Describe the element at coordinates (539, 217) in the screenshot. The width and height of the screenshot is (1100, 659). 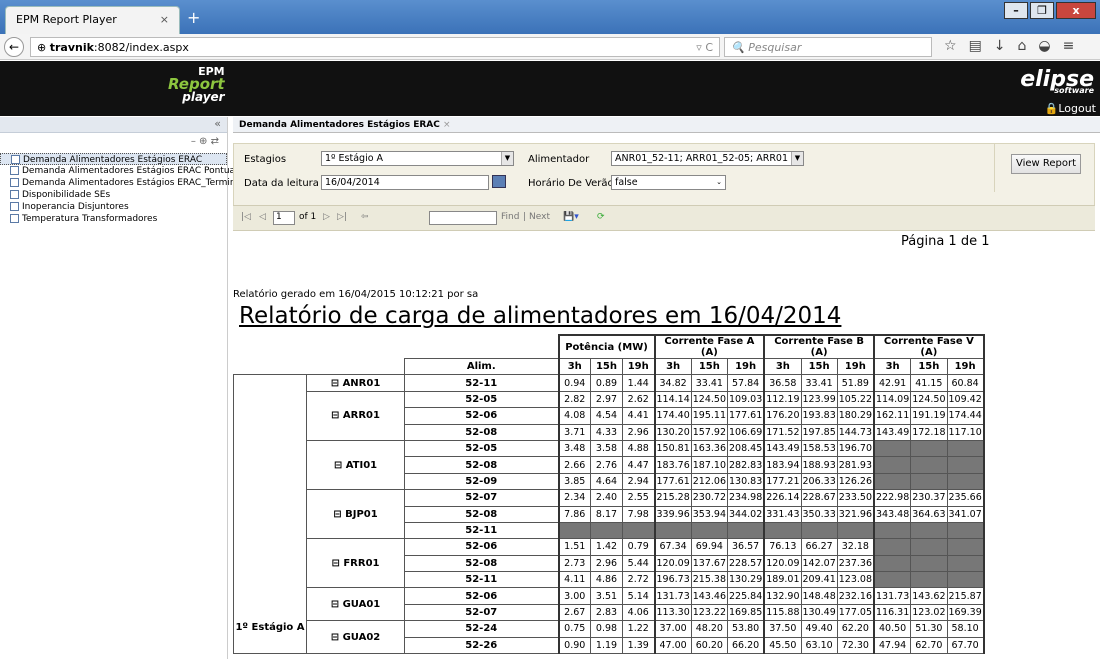
I see `find-next-link: Next` at that location.